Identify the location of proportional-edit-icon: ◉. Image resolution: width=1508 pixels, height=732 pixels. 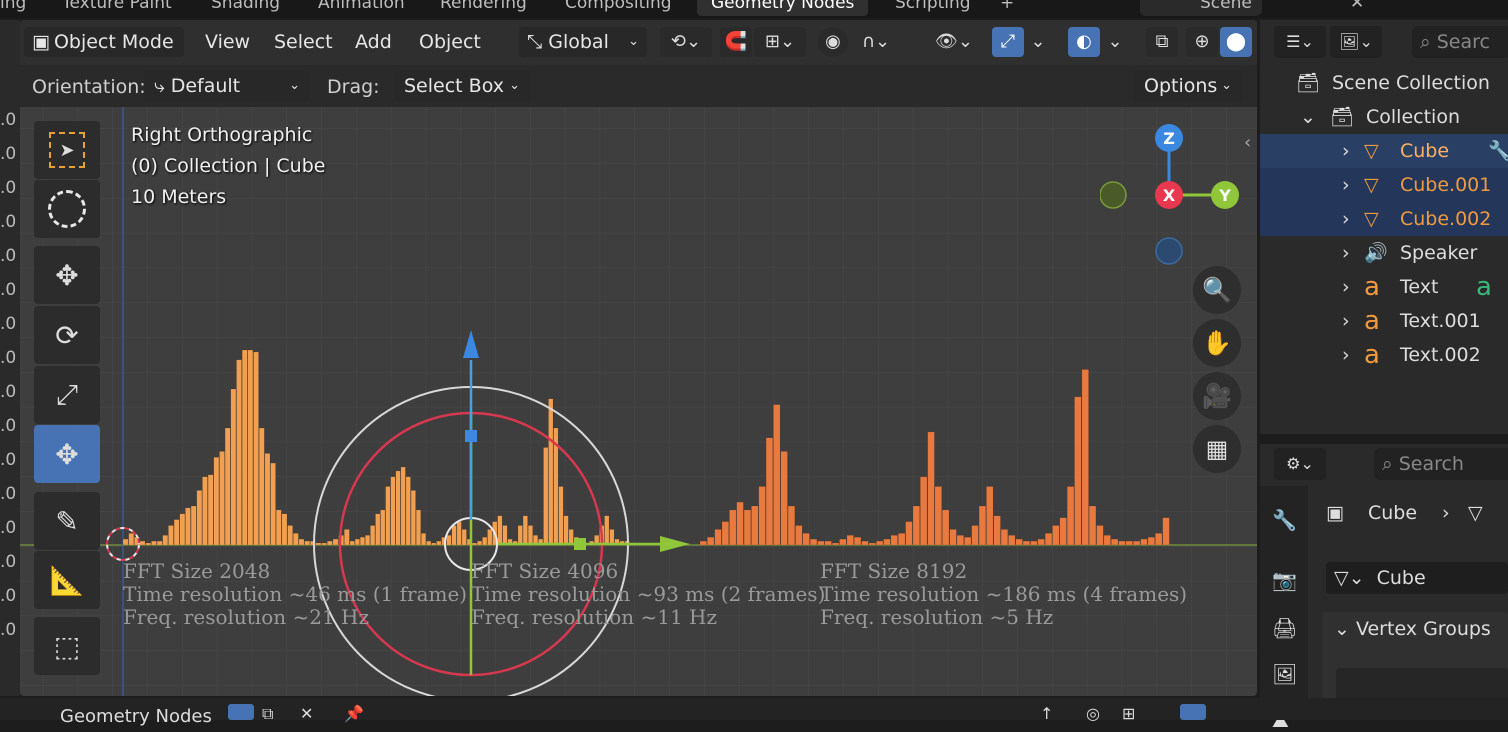
(833, 42).